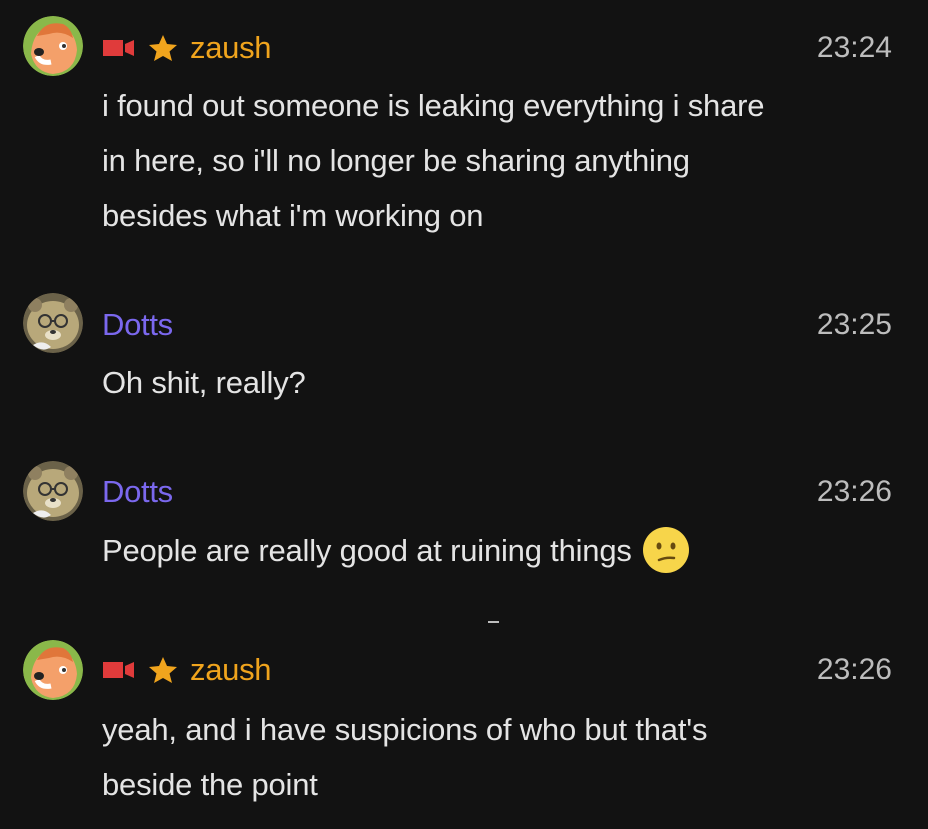 The width and height of the screenshot is (928, 829). I want to click on message-text: People are really good at ruining things, so click(502, 550).